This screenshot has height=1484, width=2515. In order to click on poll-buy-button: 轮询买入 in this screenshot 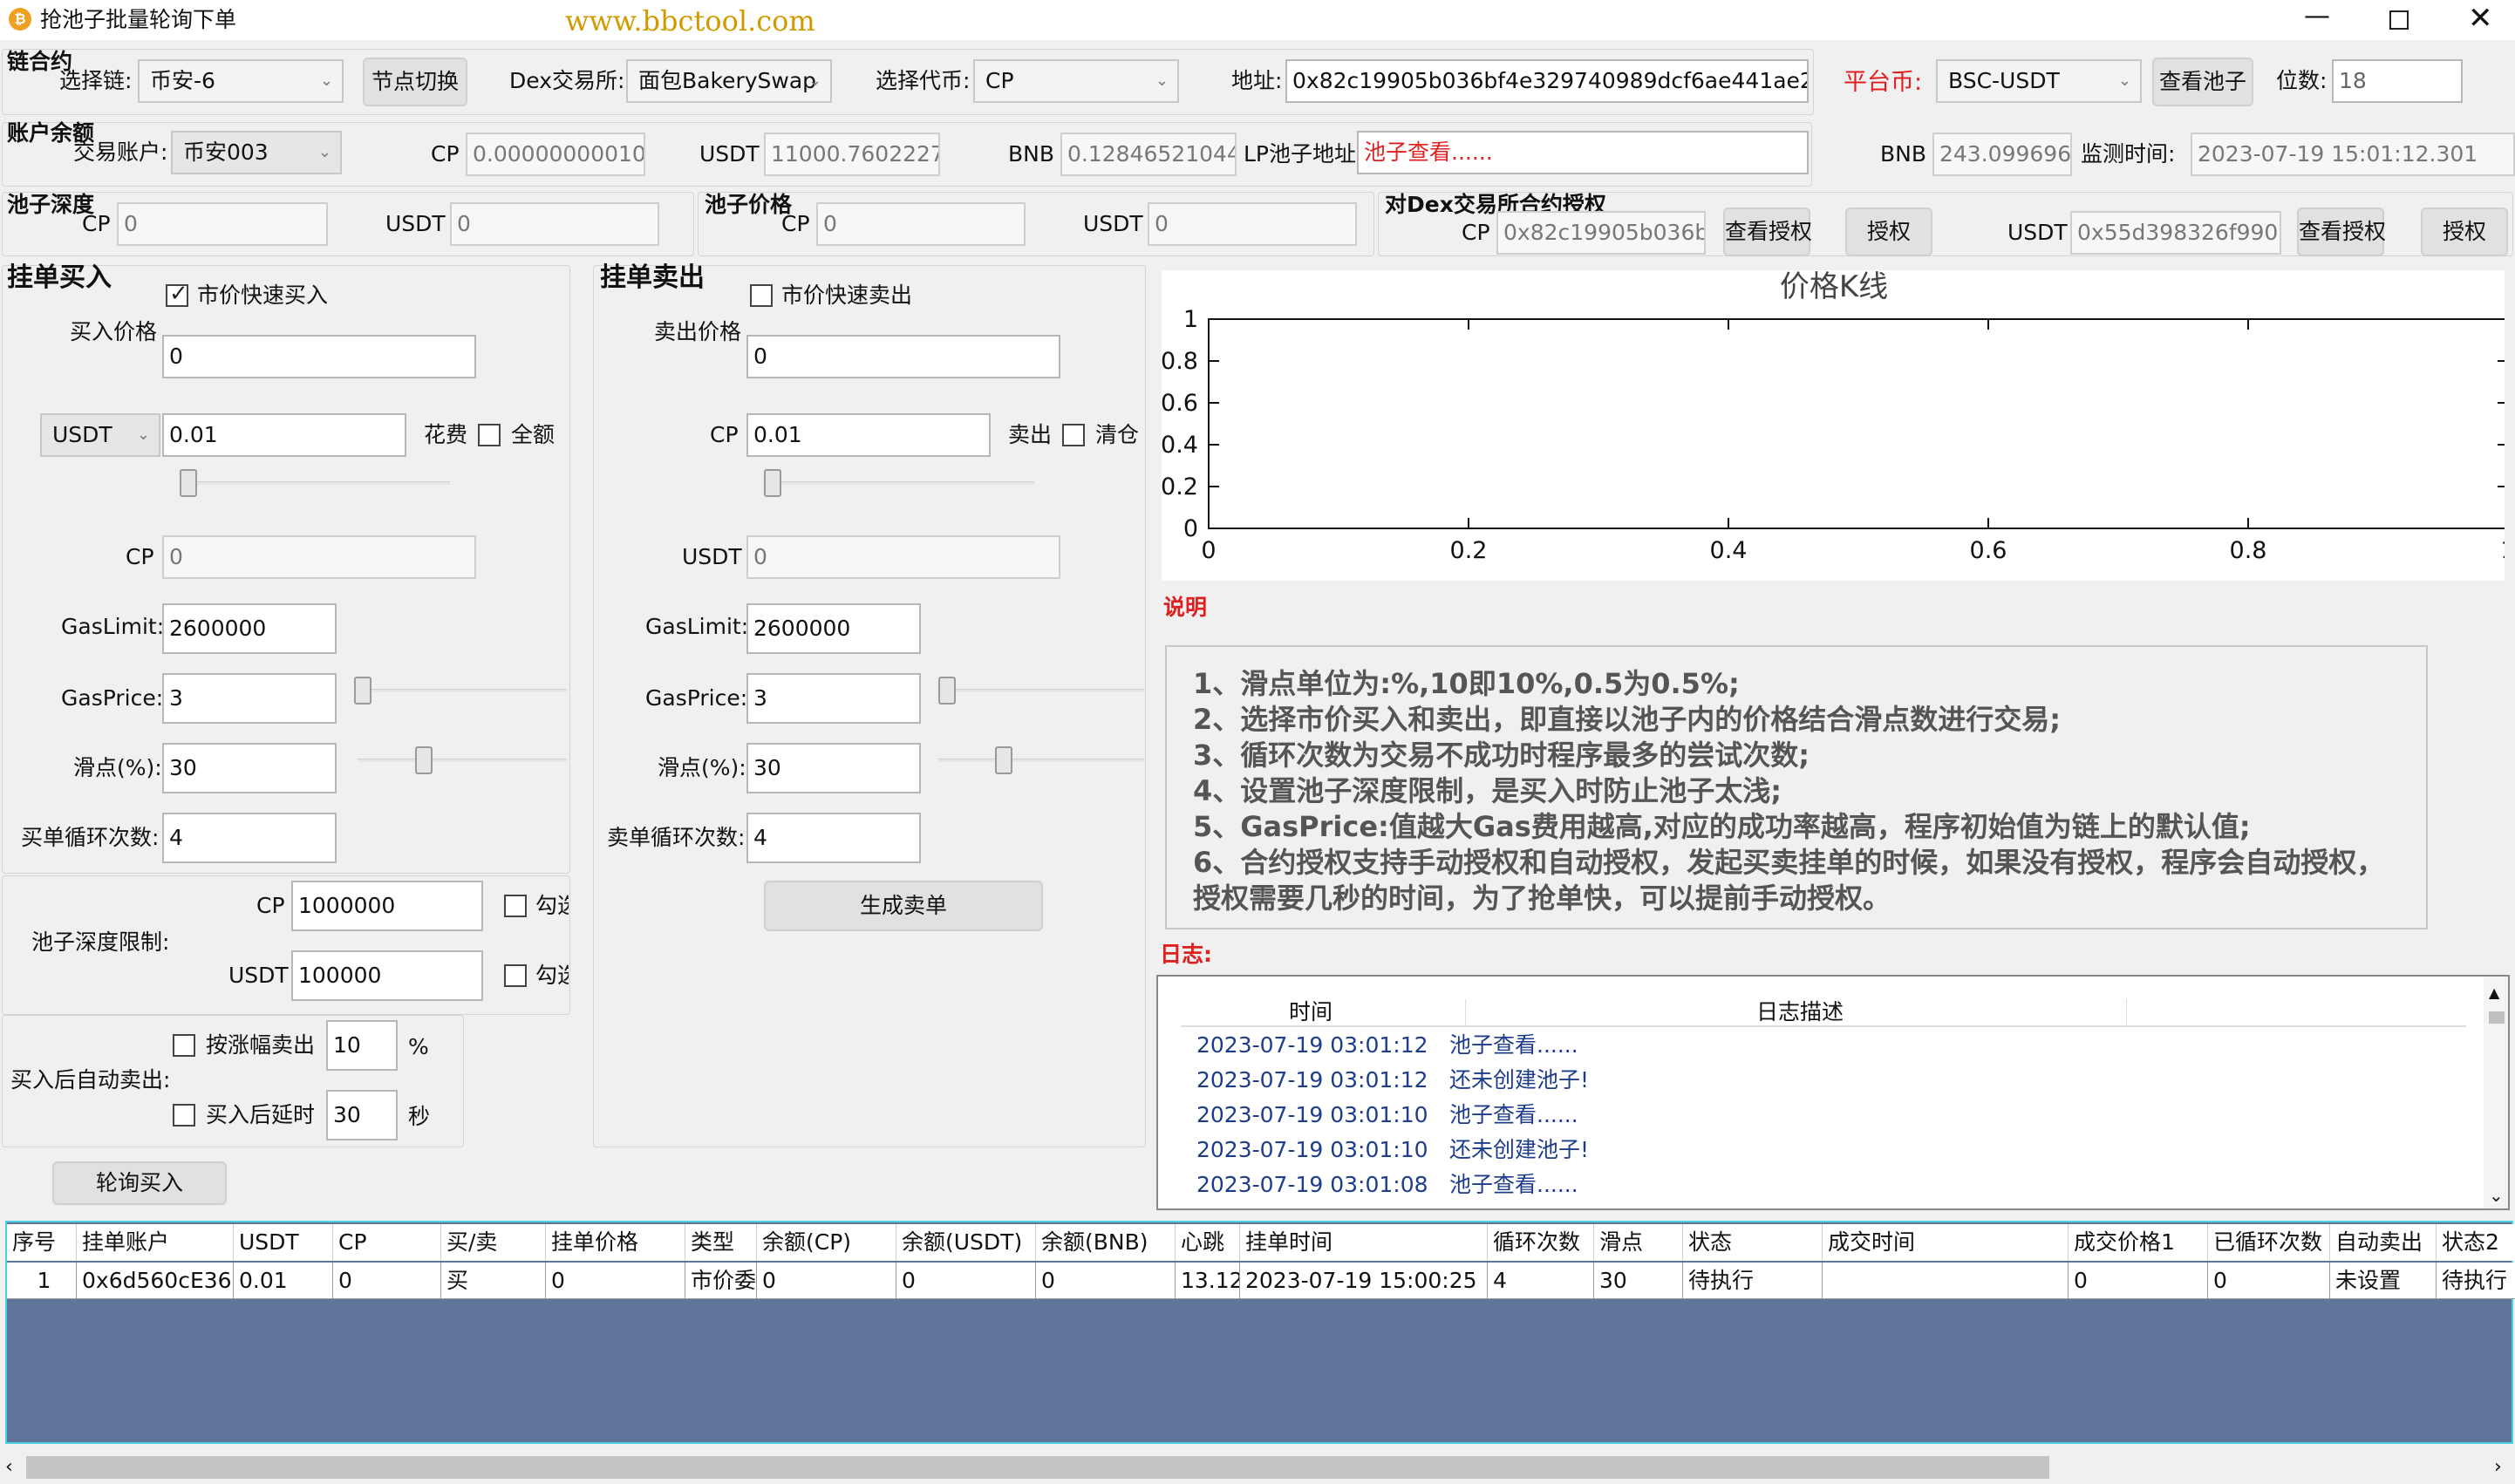, I will do `click(139, 1183)`.